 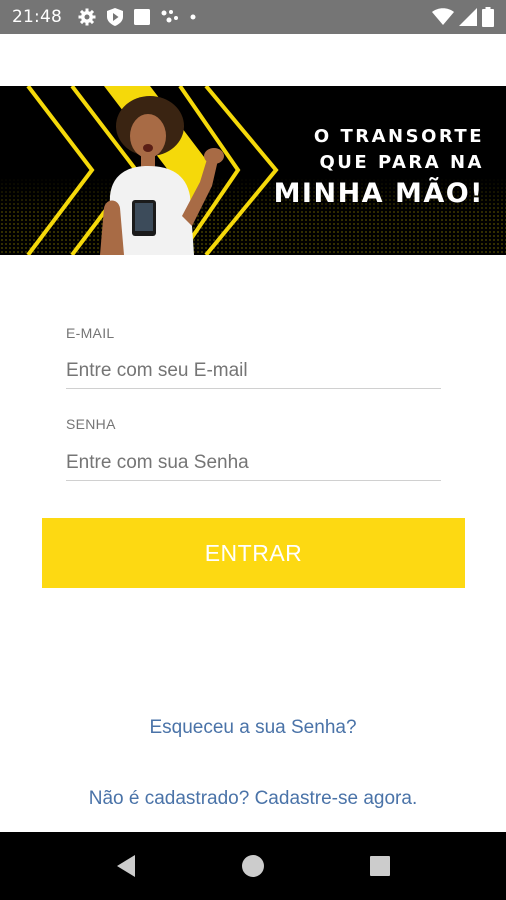 I want to click on status-notification-icons, so click(x=137, y=17).